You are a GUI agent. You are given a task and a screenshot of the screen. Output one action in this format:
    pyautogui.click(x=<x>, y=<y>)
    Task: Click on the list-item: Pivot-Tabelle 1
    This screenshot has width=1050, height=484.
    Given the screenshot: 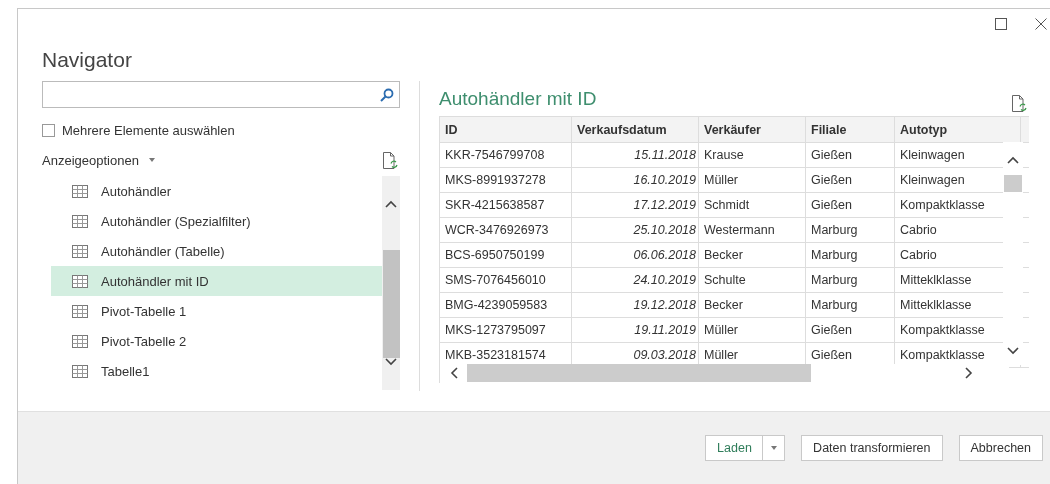 What is the action you would take?
    pyautogui.click(x=216, y=311)
    